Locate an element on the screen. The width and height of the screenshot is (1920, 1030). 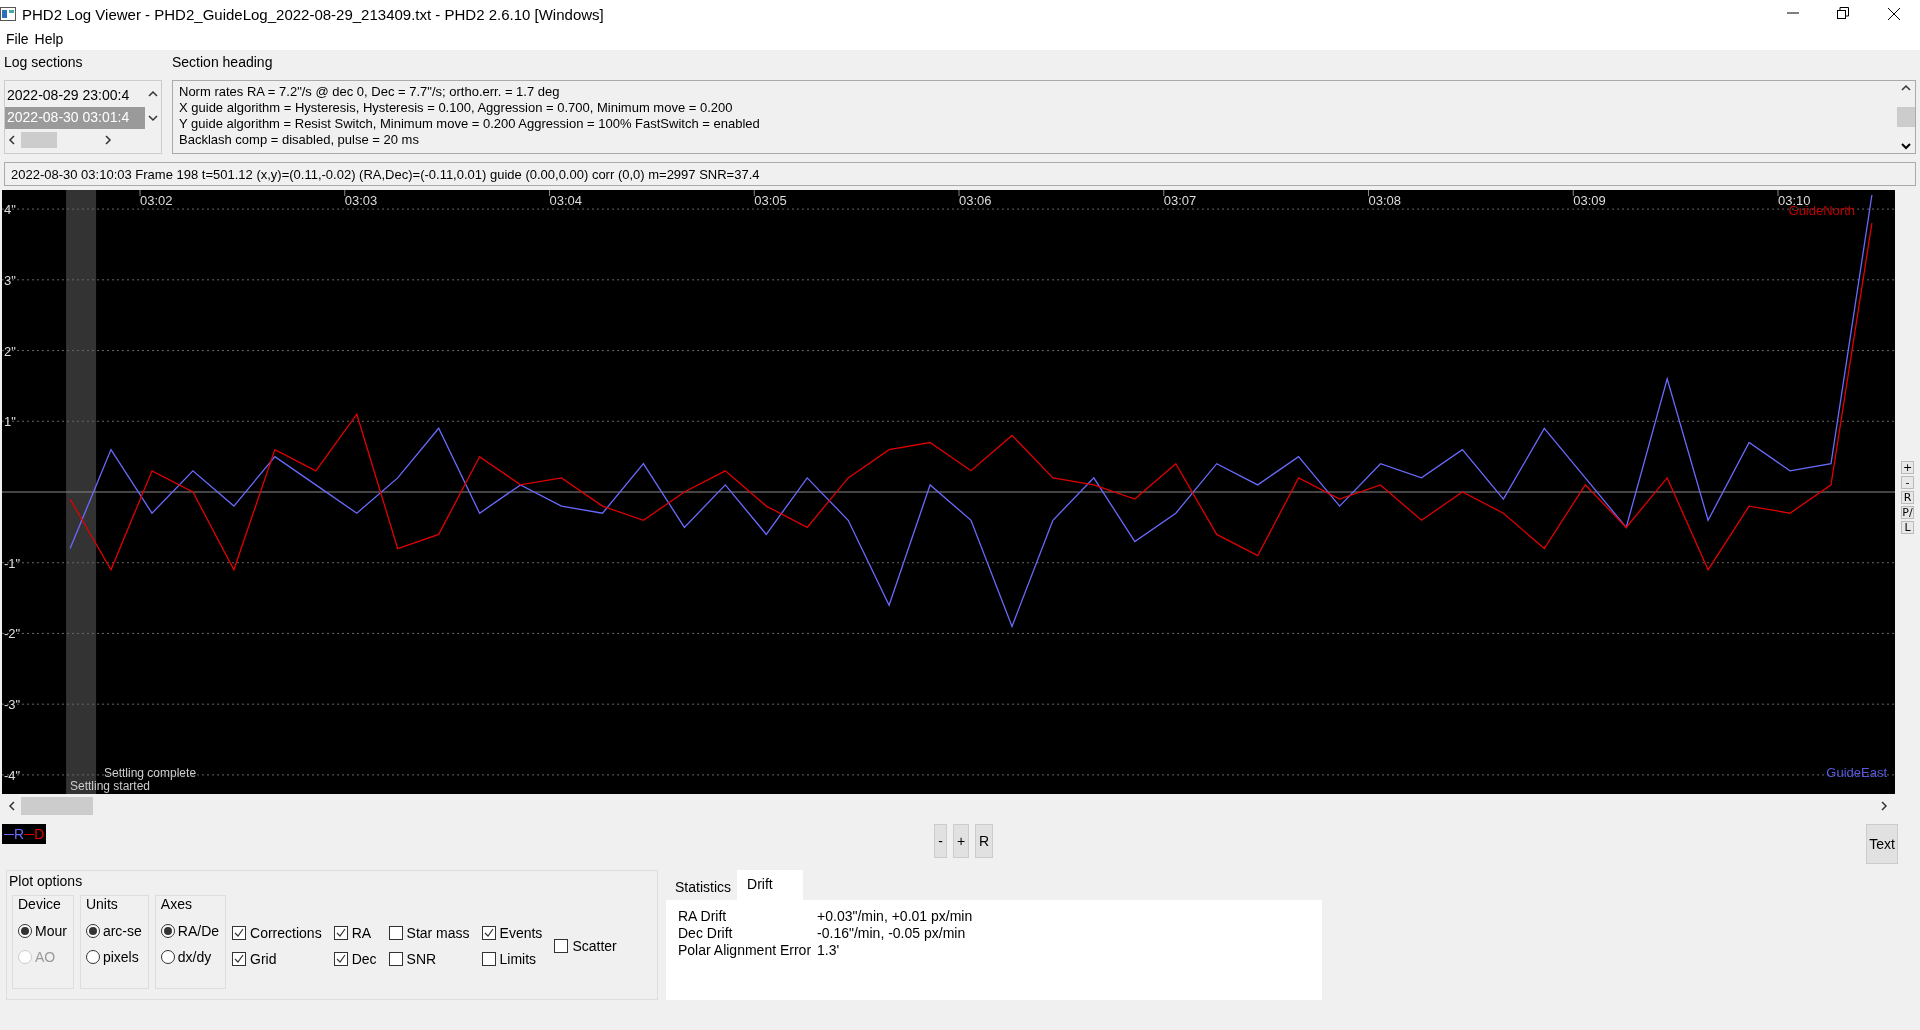
axis-label: -1" is located at coordinates (12, 563).